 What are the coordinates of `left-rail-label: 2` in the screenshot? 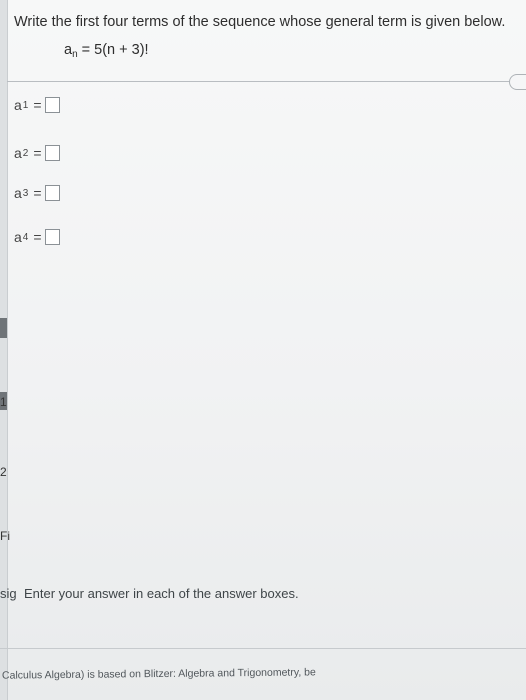 It's located at (3, 472).